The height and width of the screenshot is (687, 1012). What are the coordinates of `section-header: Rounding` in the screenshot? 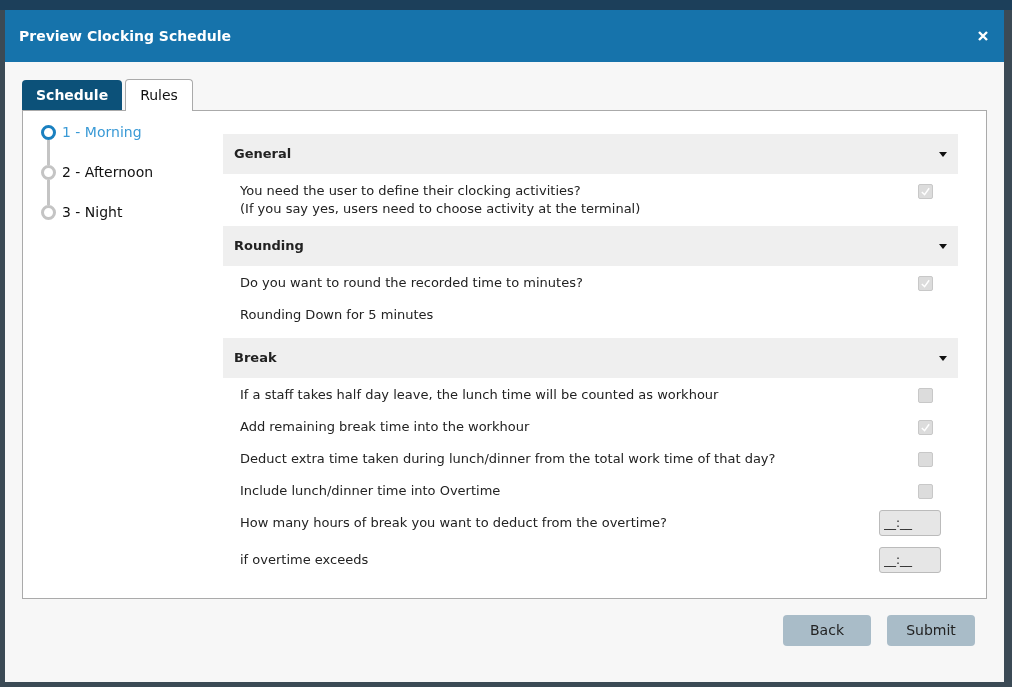 It's located at (590, 246).